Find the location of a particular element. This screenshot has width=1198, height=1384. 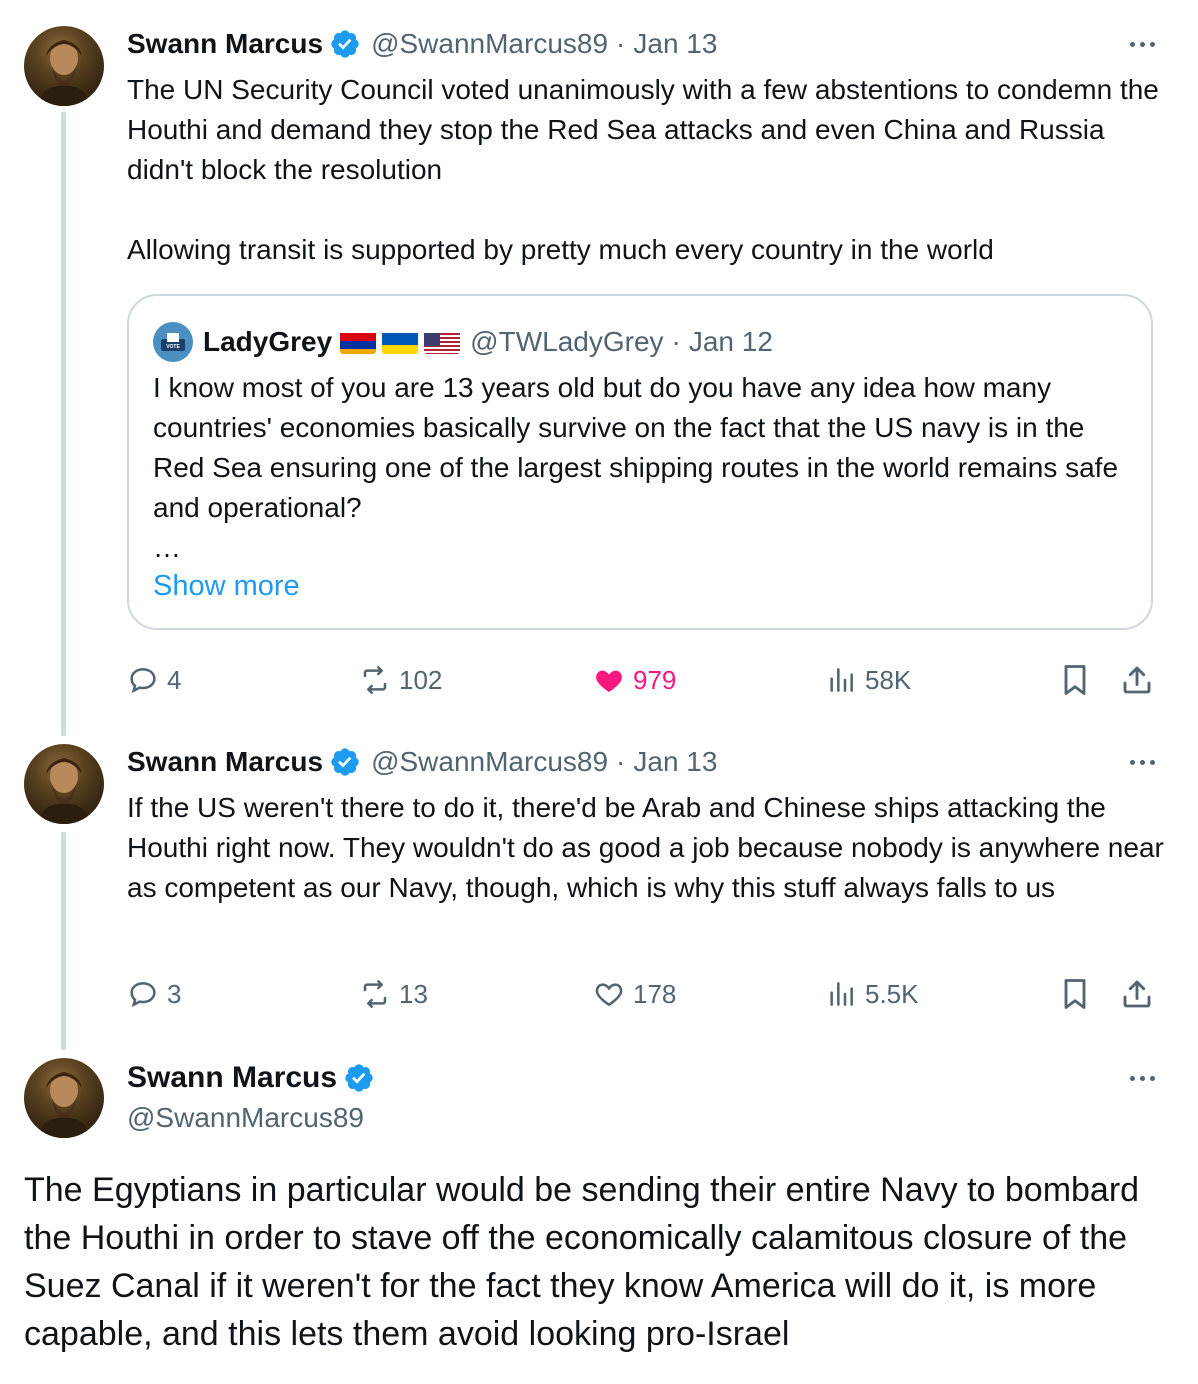

ukraine-flag-icon is located at coordinates (400, 342).